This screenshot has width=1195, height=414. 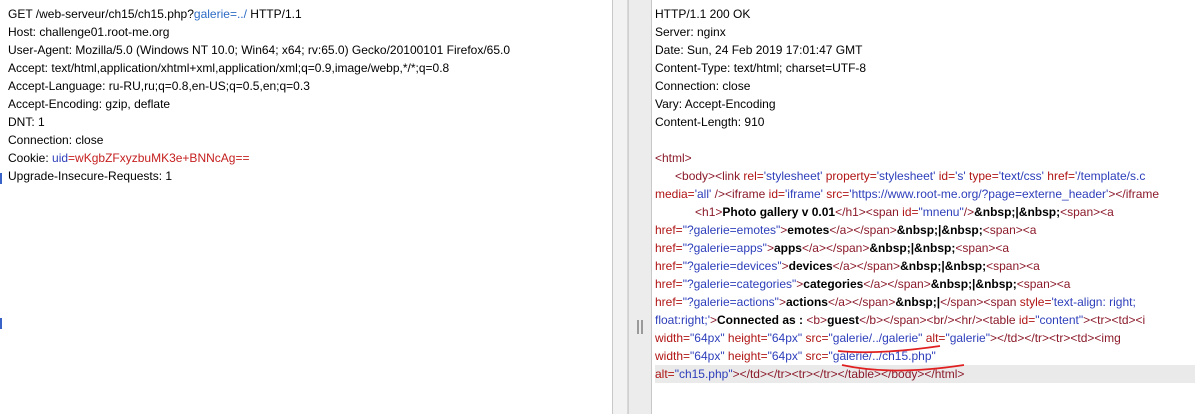 What do you see at coordinates (969, 212) in the screenshot?
I see `body-token: />` at bounding box center [969, 212].